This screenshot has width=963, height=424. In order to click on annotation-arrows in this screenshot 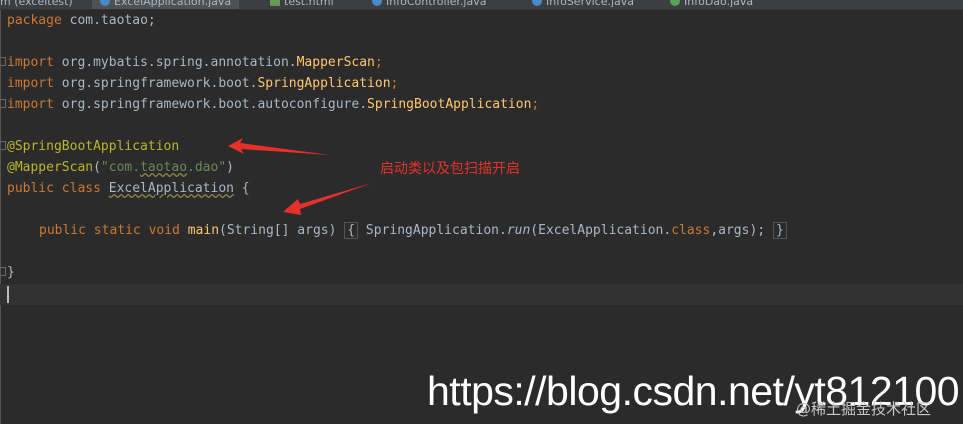, I will do `click(300, 176)`.